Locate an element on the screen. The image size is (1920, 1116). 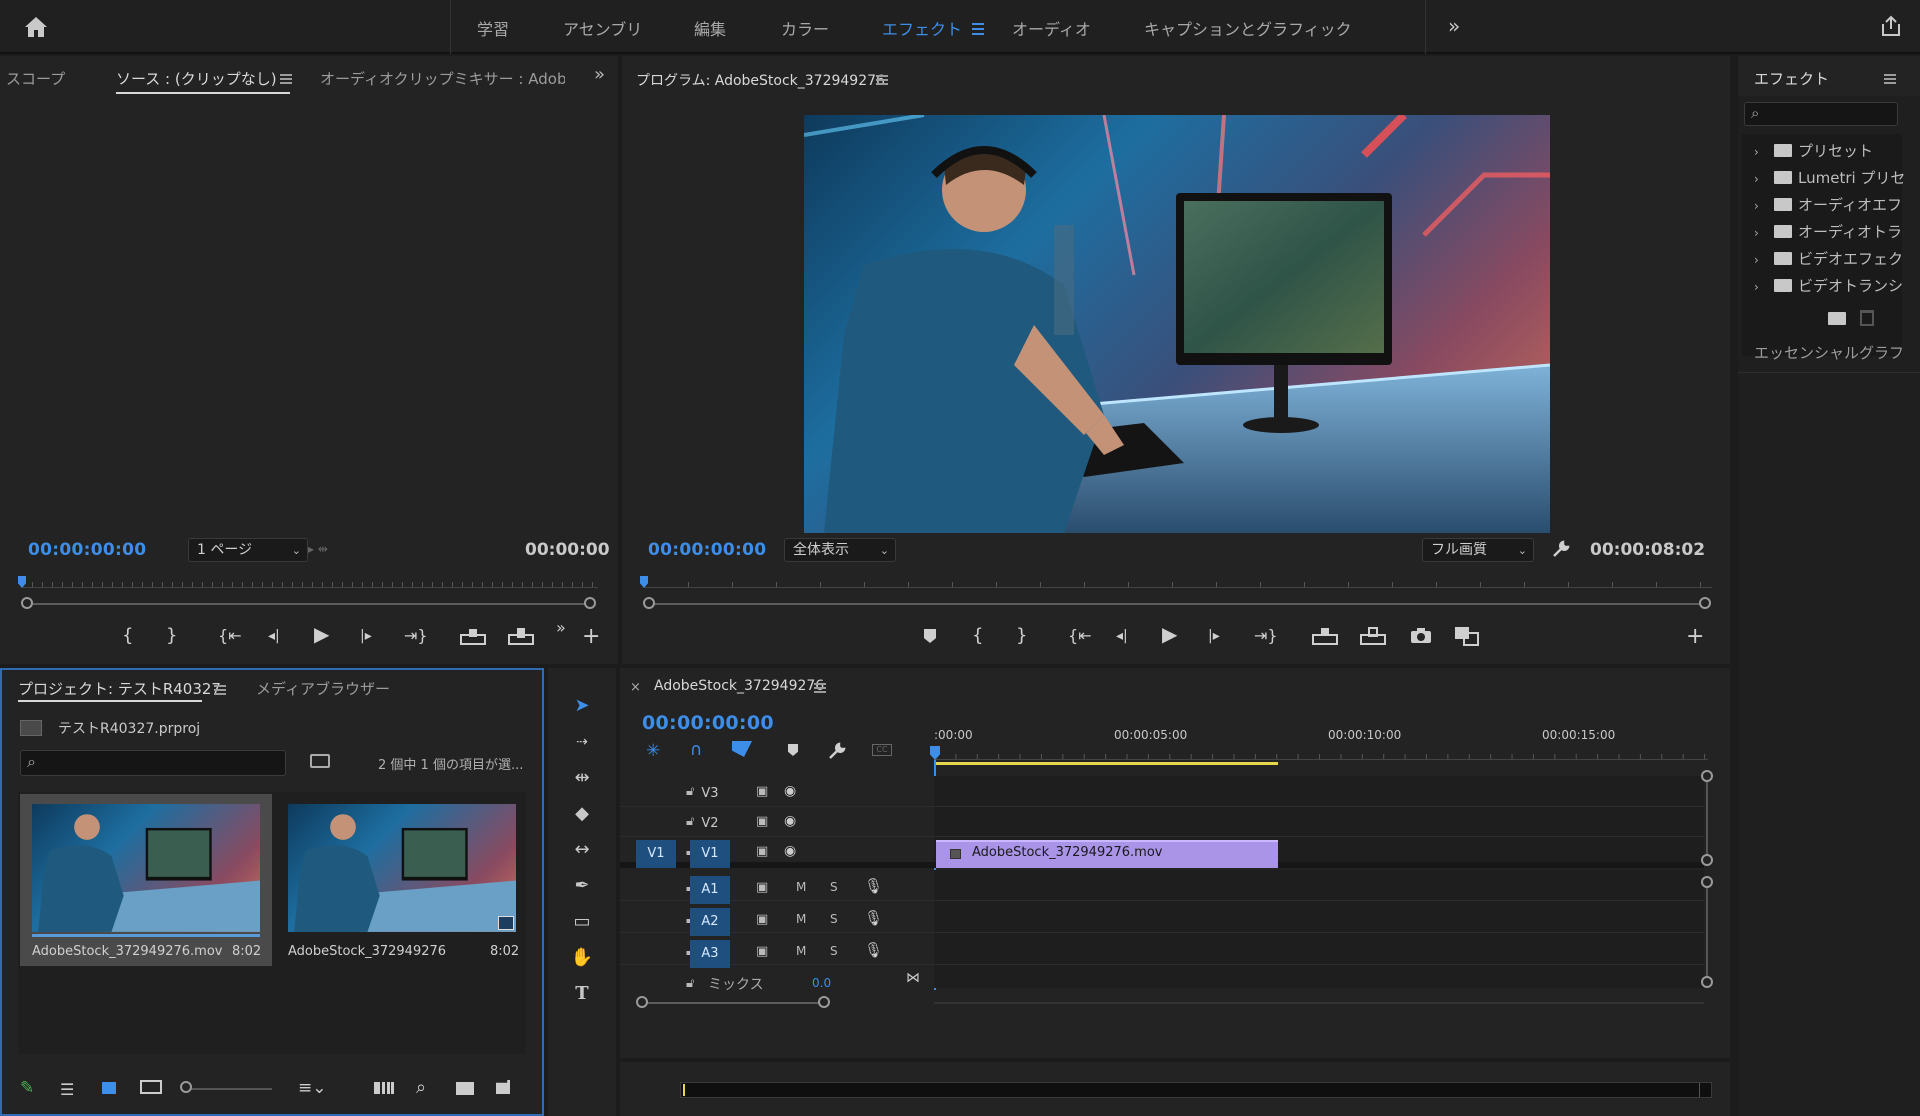
program-mark-out-icon: } is located at coordinates (1021, 636).